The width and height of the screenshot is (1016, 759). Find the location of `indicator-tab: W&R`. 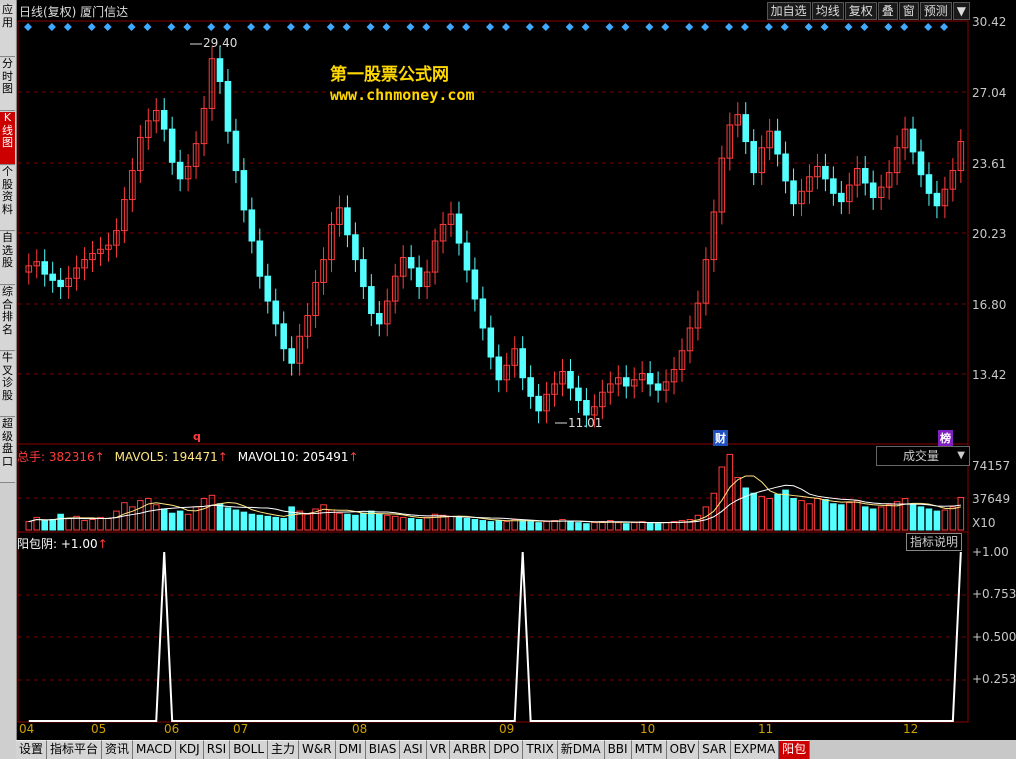

indicator-tab: W&R is located at coordinates (317, 749).